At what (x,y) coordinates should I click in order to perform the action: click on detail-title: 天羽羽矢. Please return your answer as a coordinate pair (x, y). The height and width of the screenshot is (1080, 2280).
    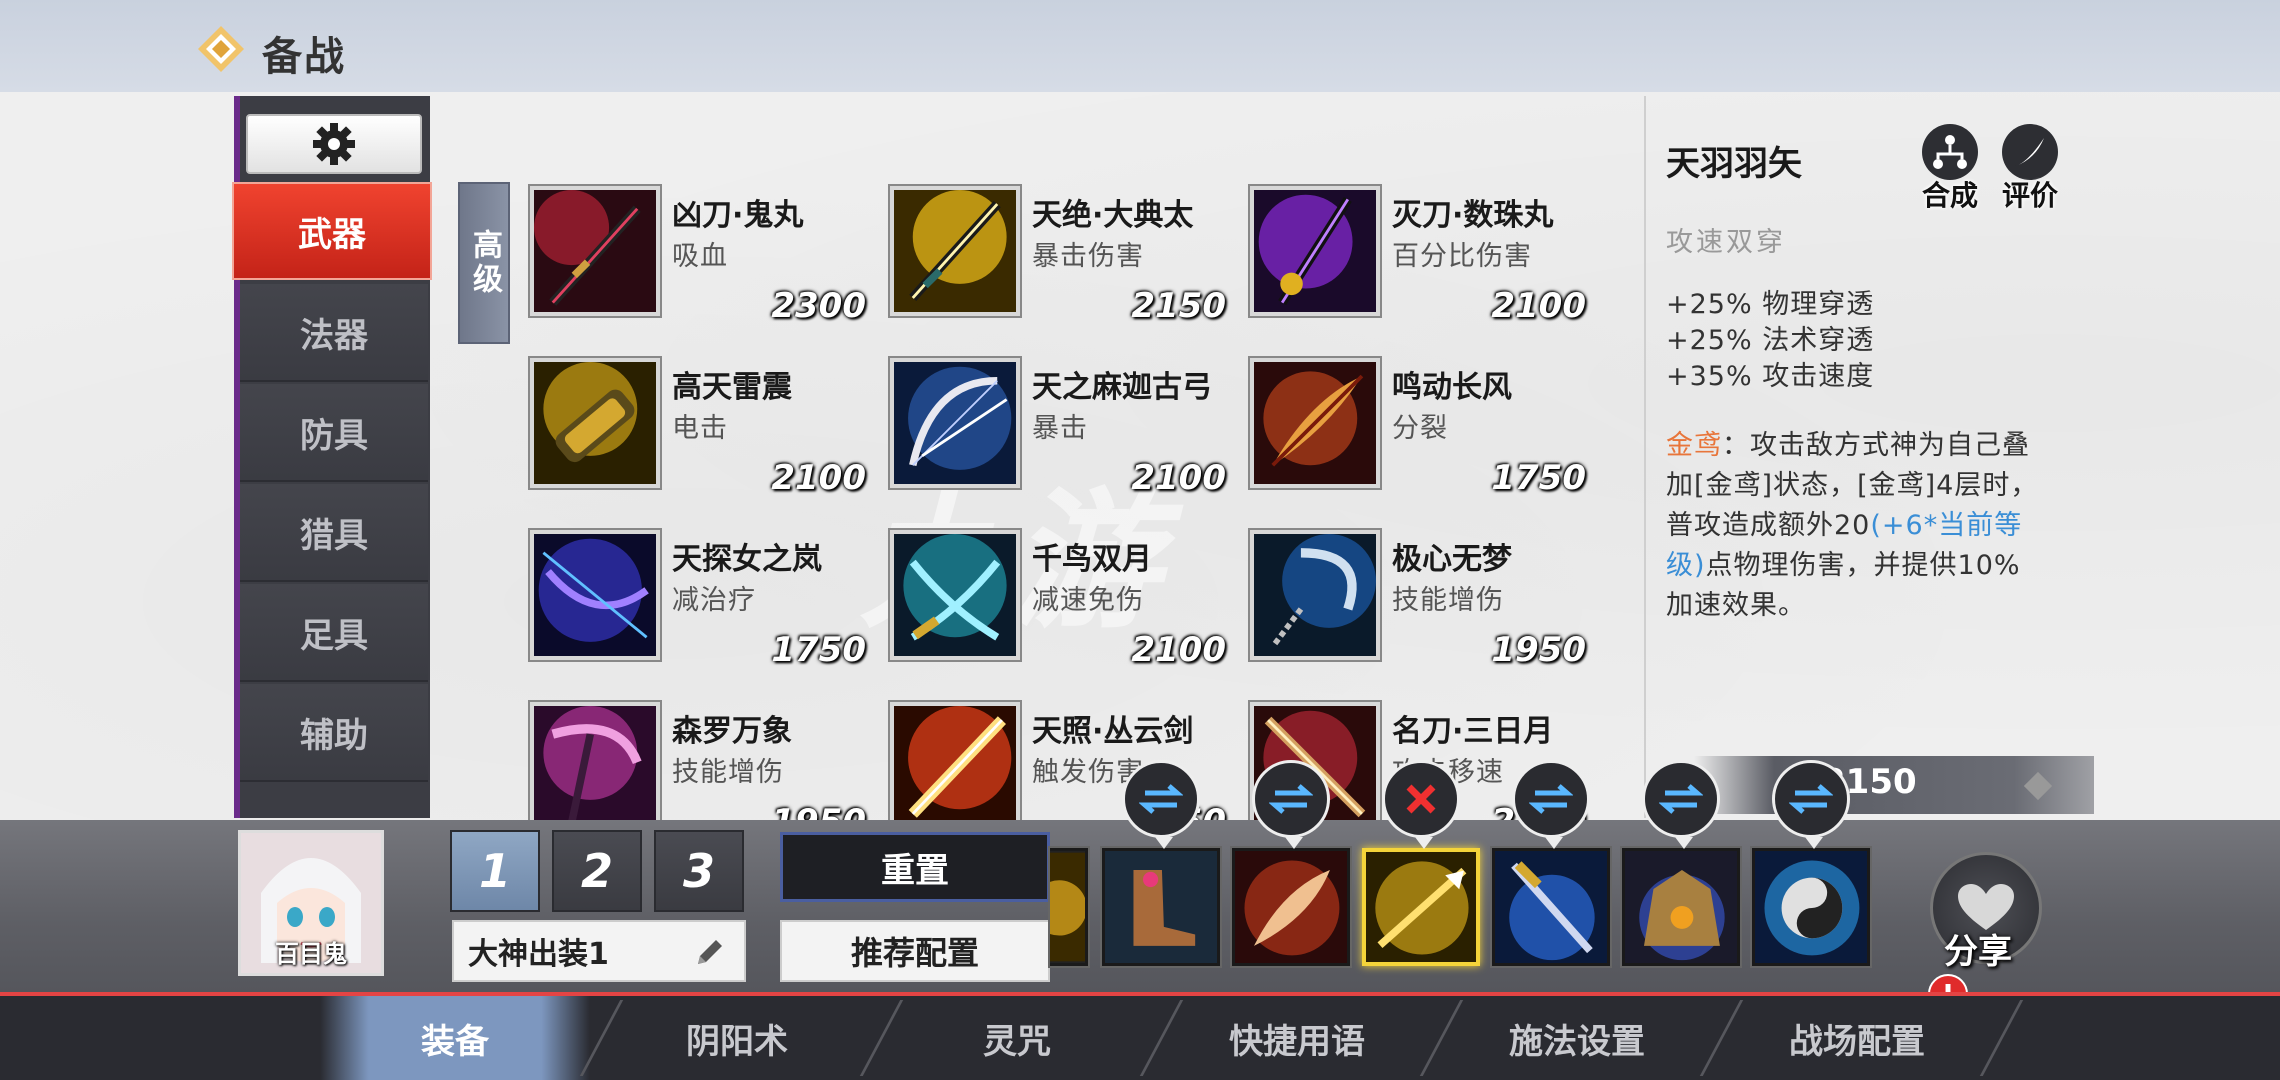
    Looking at the image, I should click on (1734, 164).